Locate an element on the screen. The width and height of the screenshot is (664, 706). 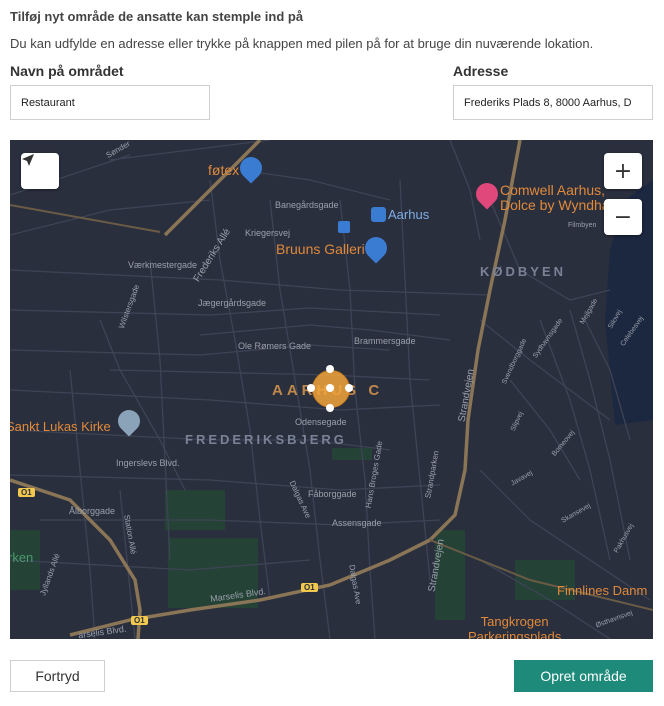
poi-tangkrogen: Tangkrogen Parkeringsplads is located at coordinates (514, 626).